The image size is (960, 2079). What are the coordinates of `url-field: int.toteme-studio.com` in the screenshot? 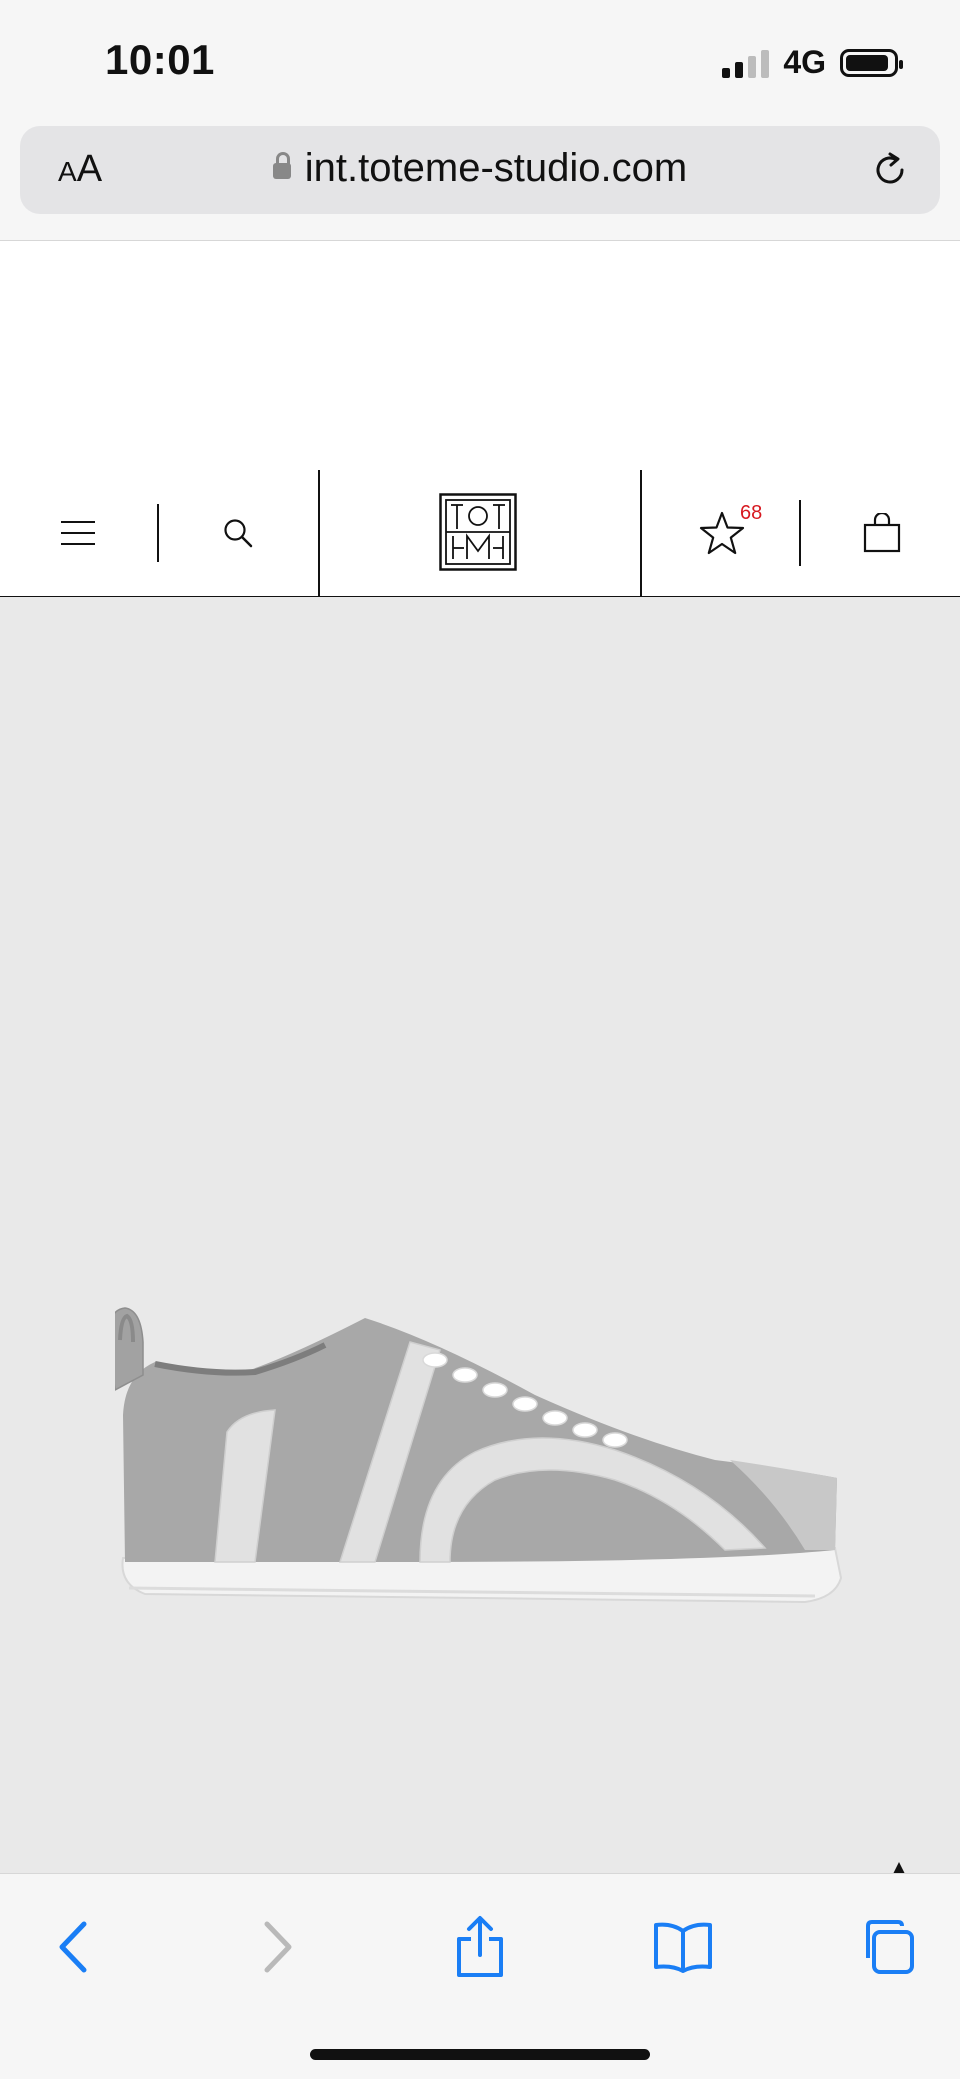 It's located at (480, 168).